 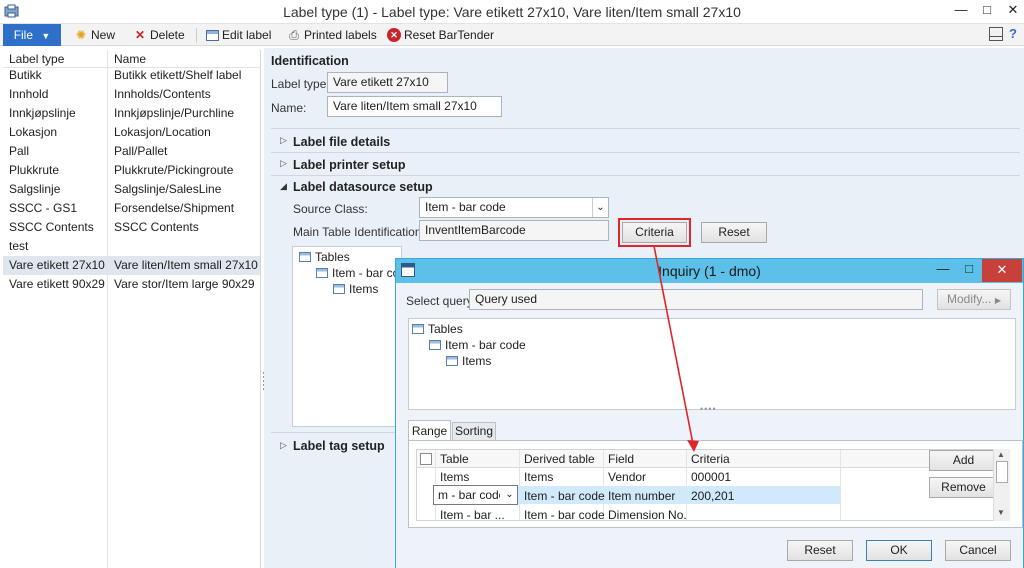 I want to click on add-button: Add, so click(x=963, y=460).